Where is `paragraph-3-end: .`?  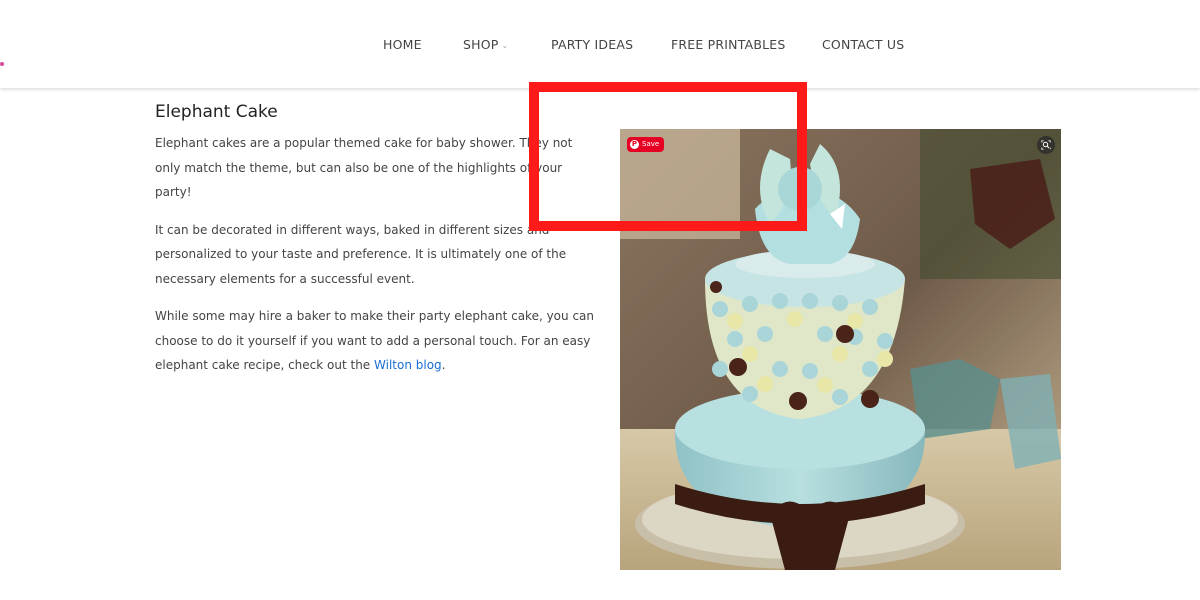
paragraph-3-end: . is located at coordinates (443, 365).